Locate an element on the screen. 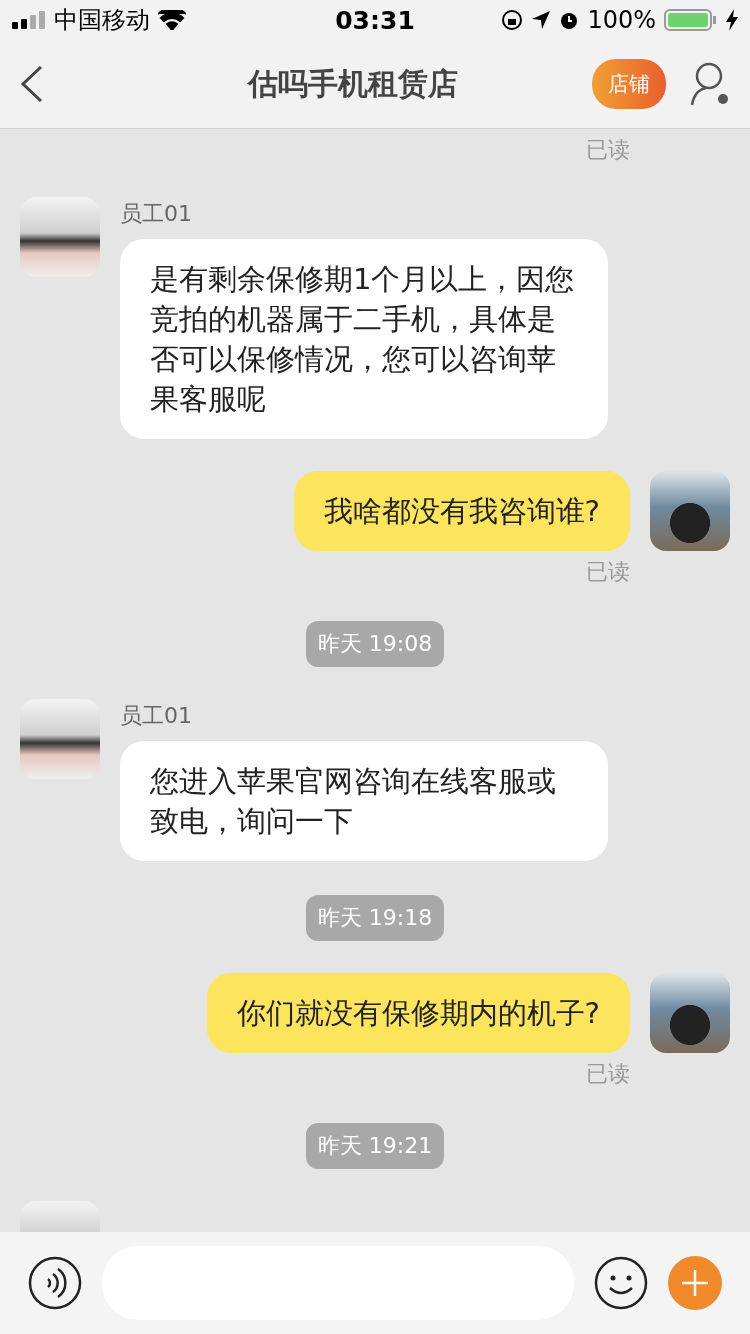  chat-title: 估吗手机租赁店 is located at coordinates (352, 83).